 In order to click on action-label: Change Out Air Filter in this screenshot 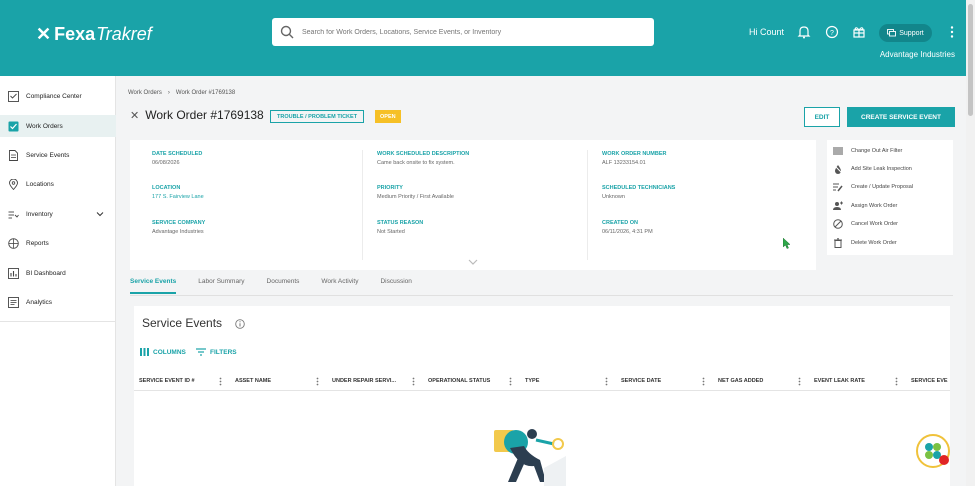, I will do `click(877, 151)`.